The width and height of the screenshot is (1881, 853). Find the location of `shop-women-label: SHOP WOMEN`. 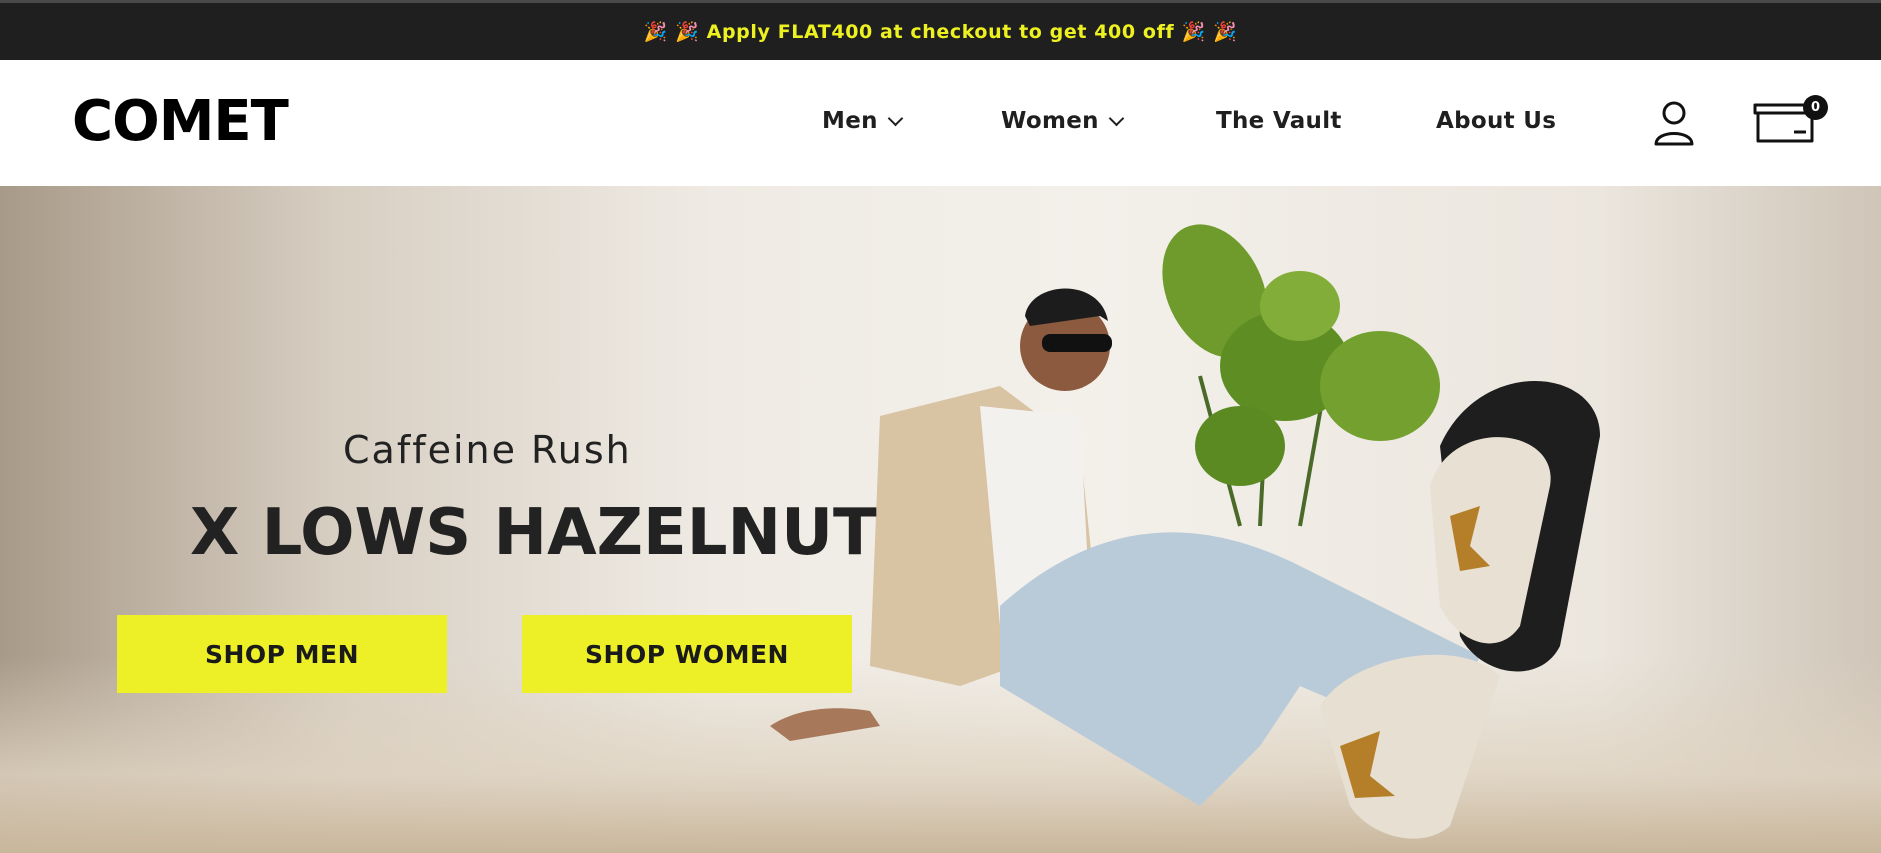

shop-women-label: SHOP WOMEN is located at coordinates (687, 654).